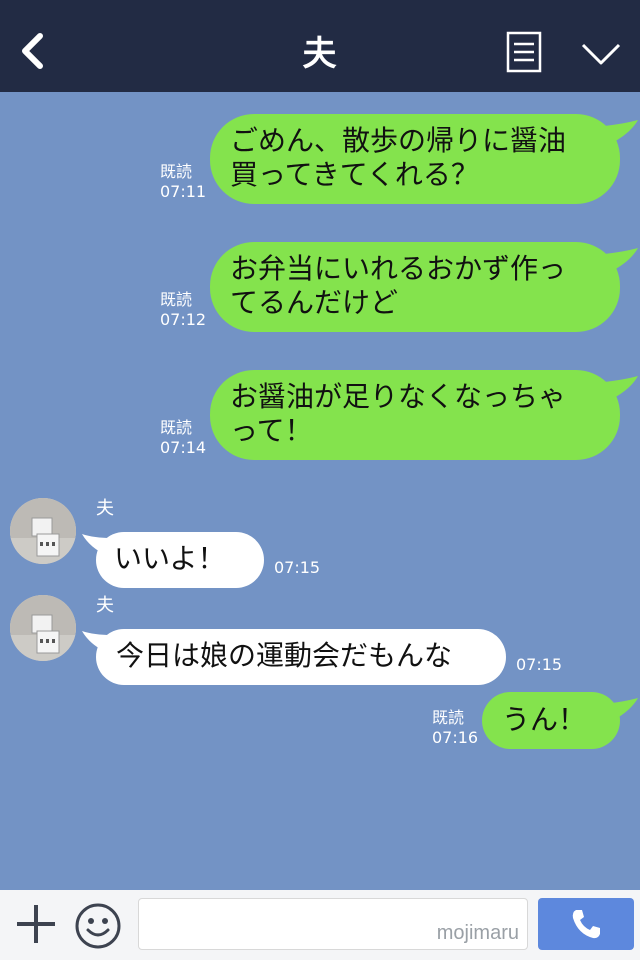 The image size is (640, 960). I want to click on message-meta: 既読 07:14, so click(183, 438).